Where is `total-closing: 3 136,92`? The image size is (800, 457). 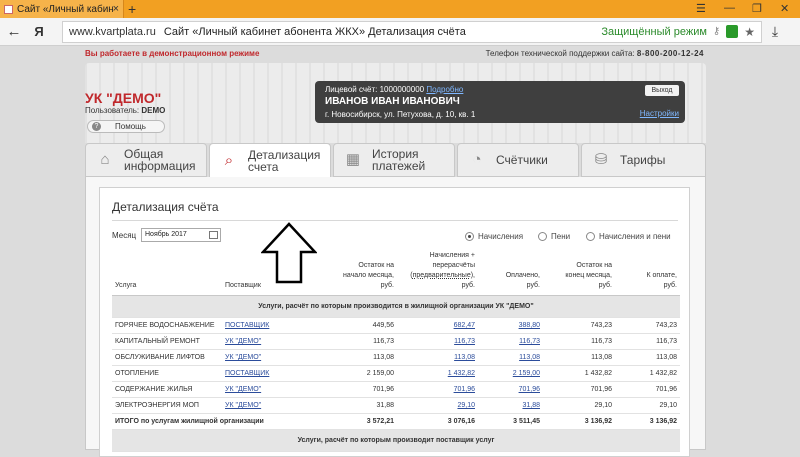
total-closing: 3 136,92 is located at coordinates (579, 421).